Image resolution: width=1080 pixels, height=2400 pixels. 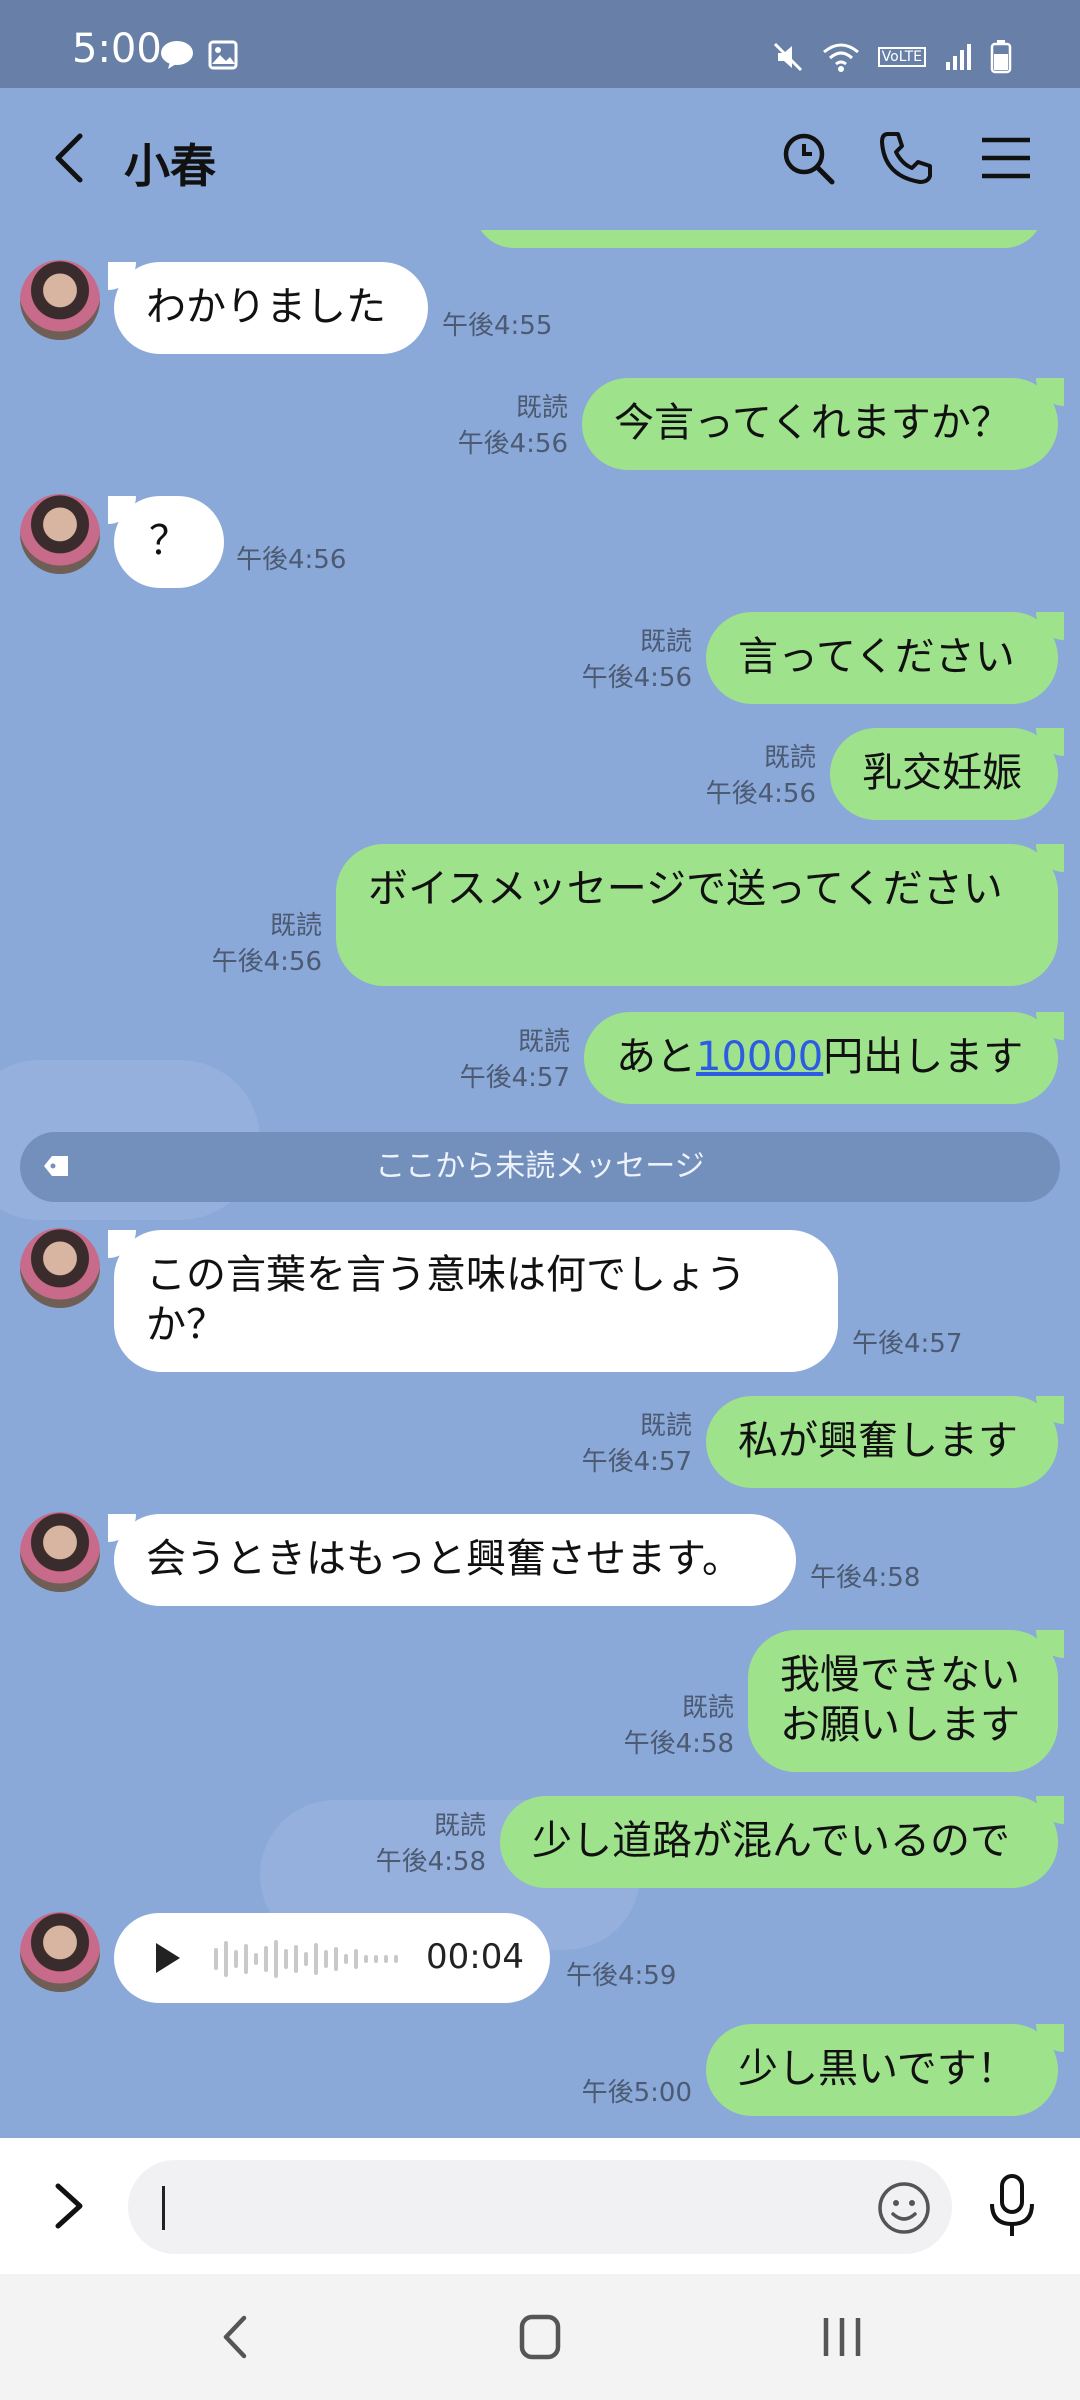 What do you see at coordinates (885, 2070) in the screenshot?
I see `outgoing-message: 少し黒いです！` at bounding box center [885, 2070].